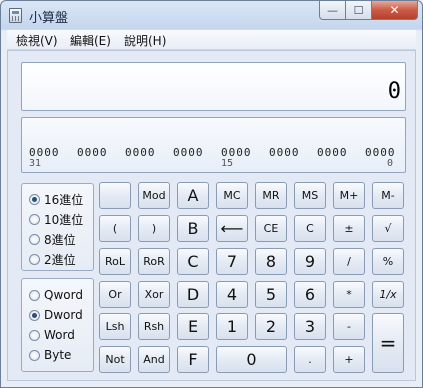 This screenshot has height=388, width=423. What do you see at coordinates (15, 15) in the screenshot?
I see `calculator-icon` at bounding box center [15, 15].